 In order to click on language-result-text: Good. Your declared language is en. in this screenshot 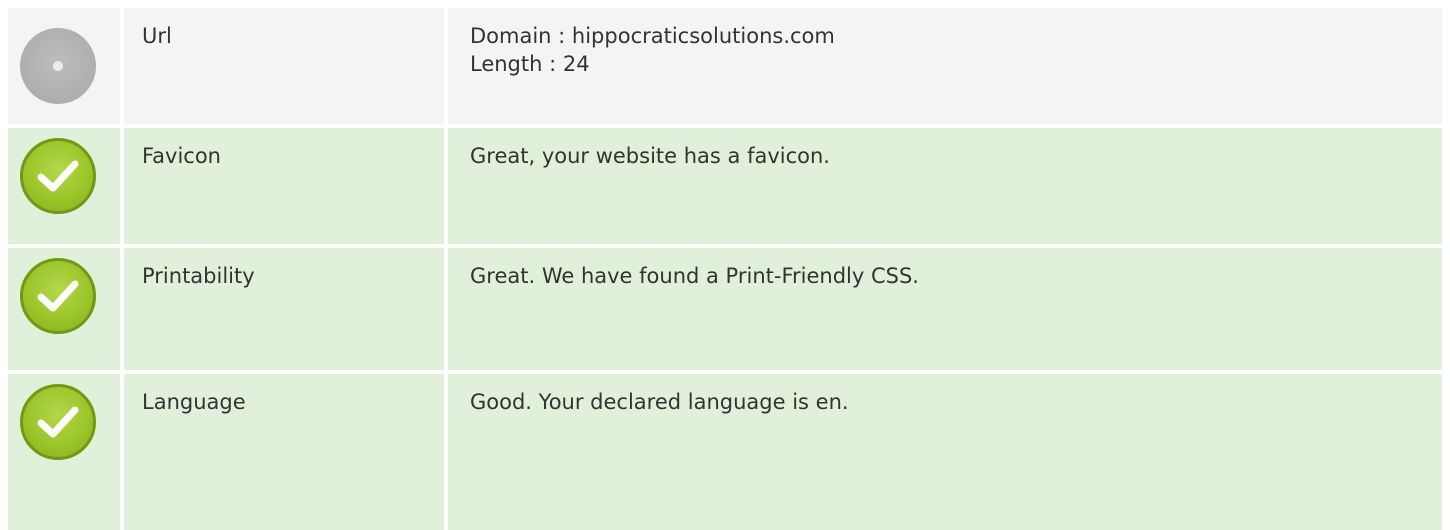, I will do `click(659, 402)`.